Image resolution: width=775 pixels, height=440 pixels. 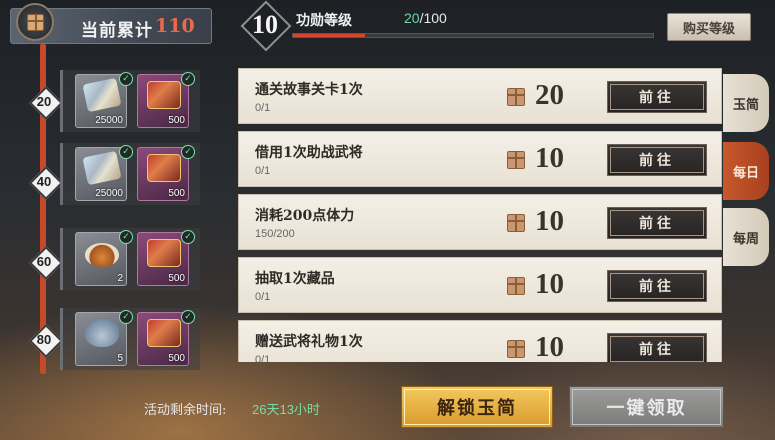 I want to click on counter-label: 当前累计, so click(x=117, y=31).